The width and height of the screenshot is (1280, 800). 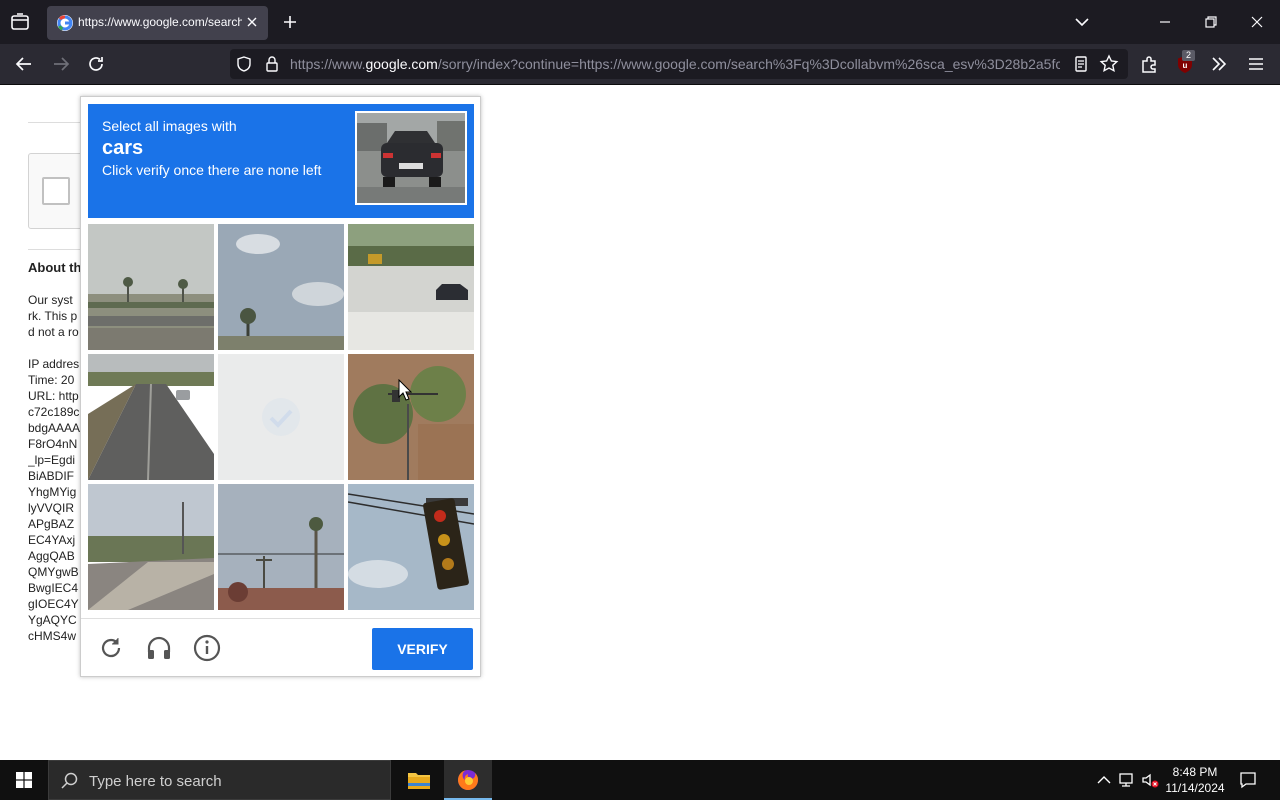 I want to click on forward-button, so click(x=61, y=64).